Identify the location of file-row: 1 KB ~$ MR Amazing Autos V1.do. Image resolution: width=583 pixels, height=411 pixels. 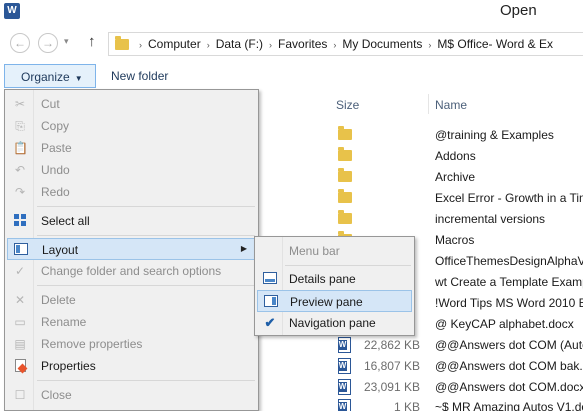
(421, 404).